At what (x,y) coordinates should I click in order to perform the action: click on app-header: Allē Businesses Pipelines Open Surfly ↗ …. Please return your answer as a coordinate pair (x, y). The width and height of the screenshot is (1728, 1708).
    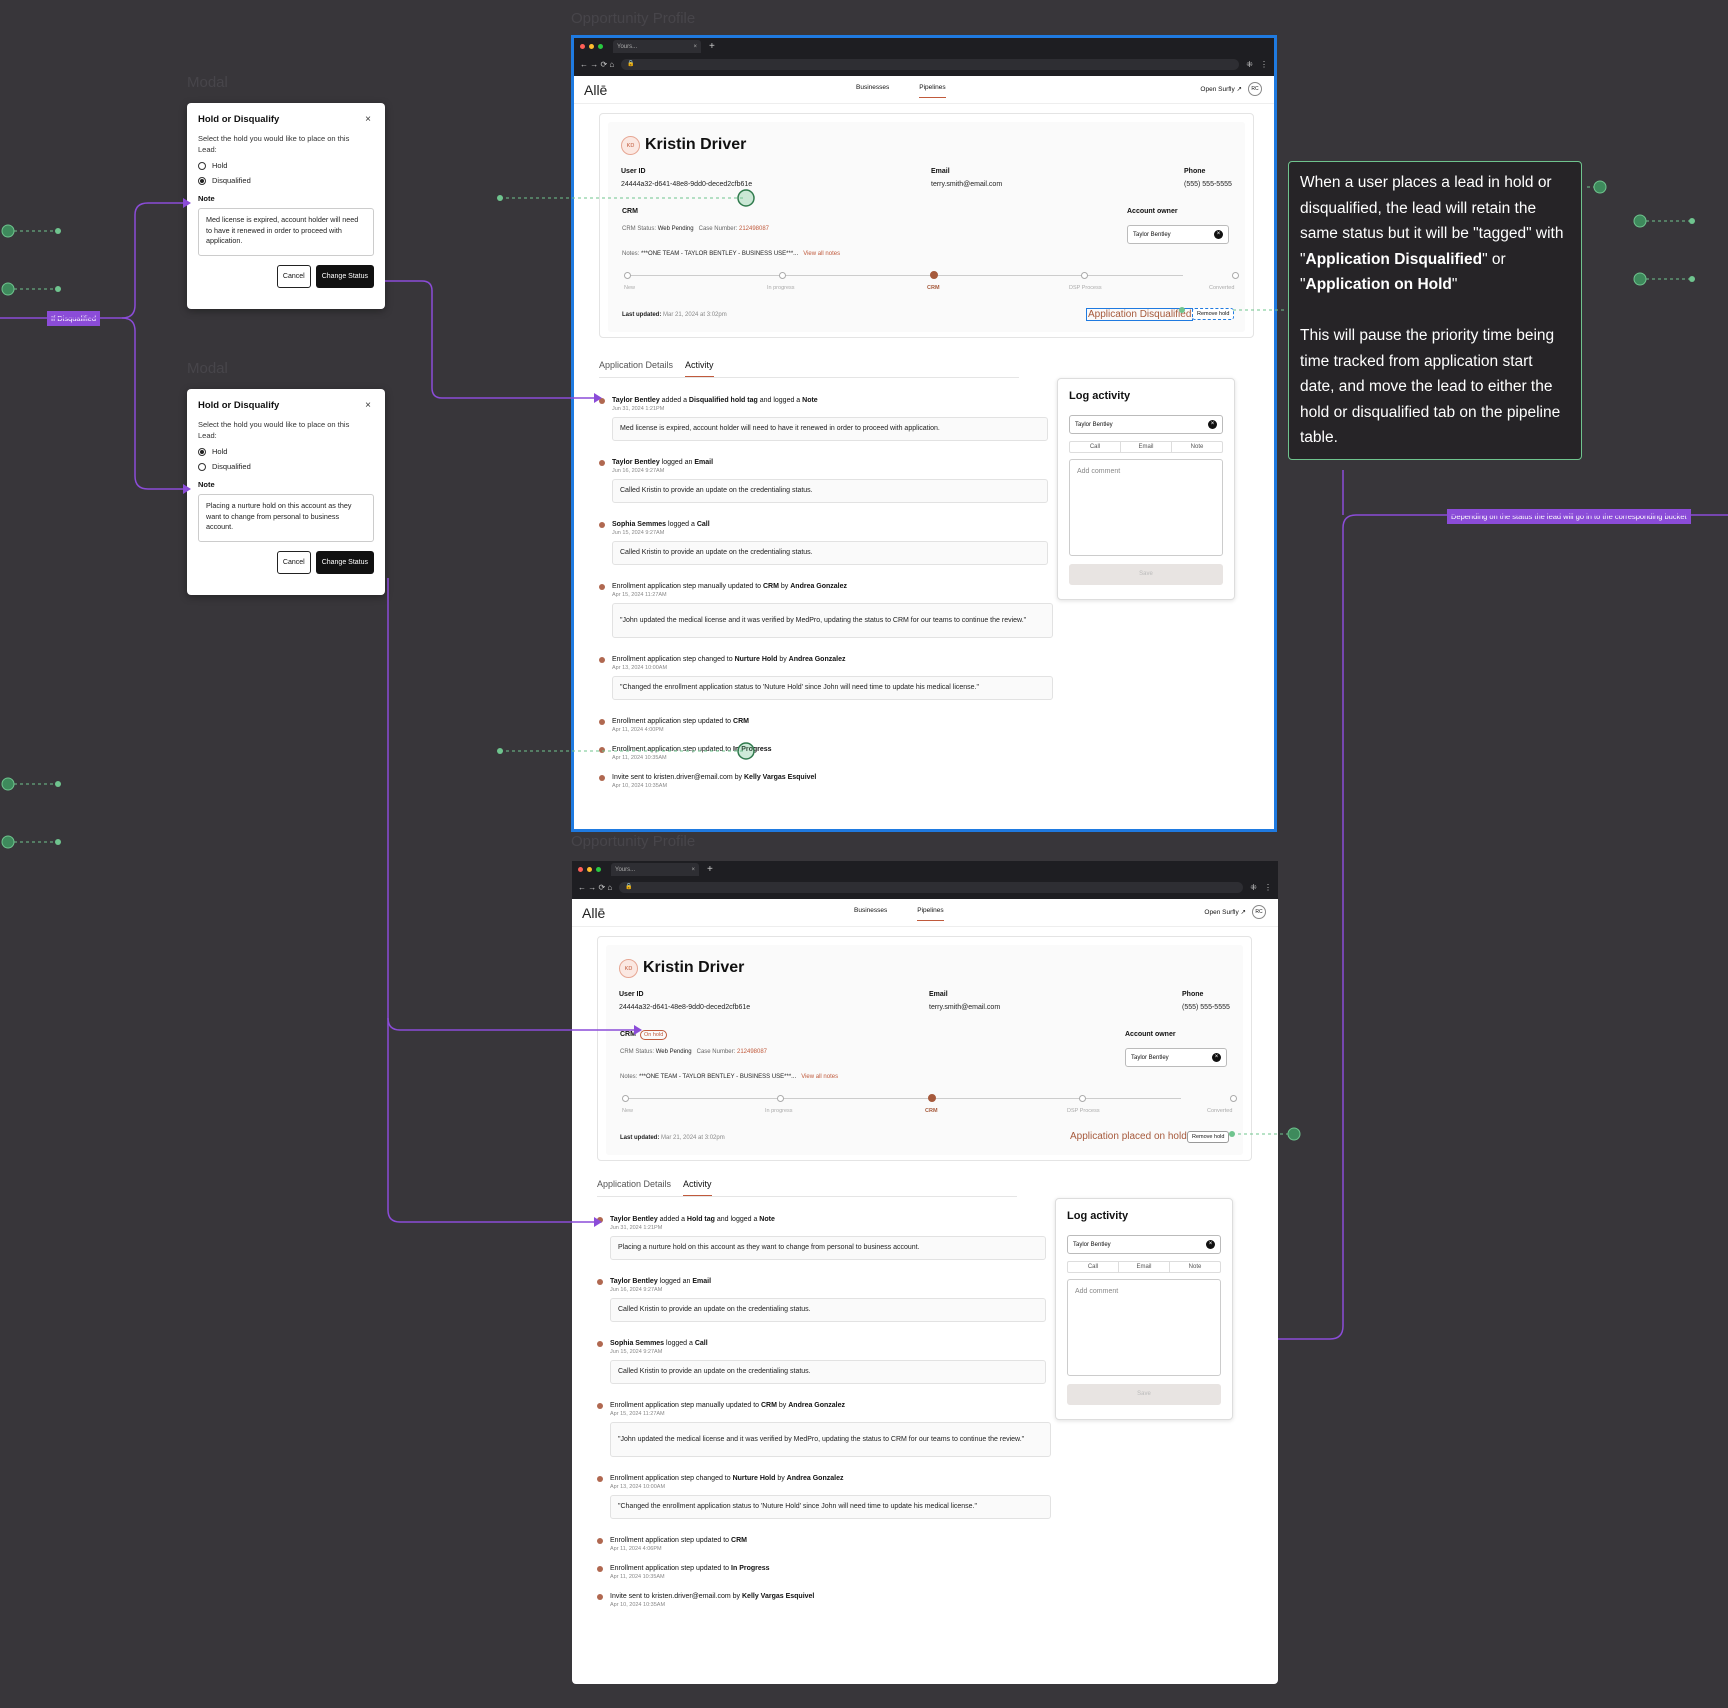
    Looking at the image, I should click on (924, 90).